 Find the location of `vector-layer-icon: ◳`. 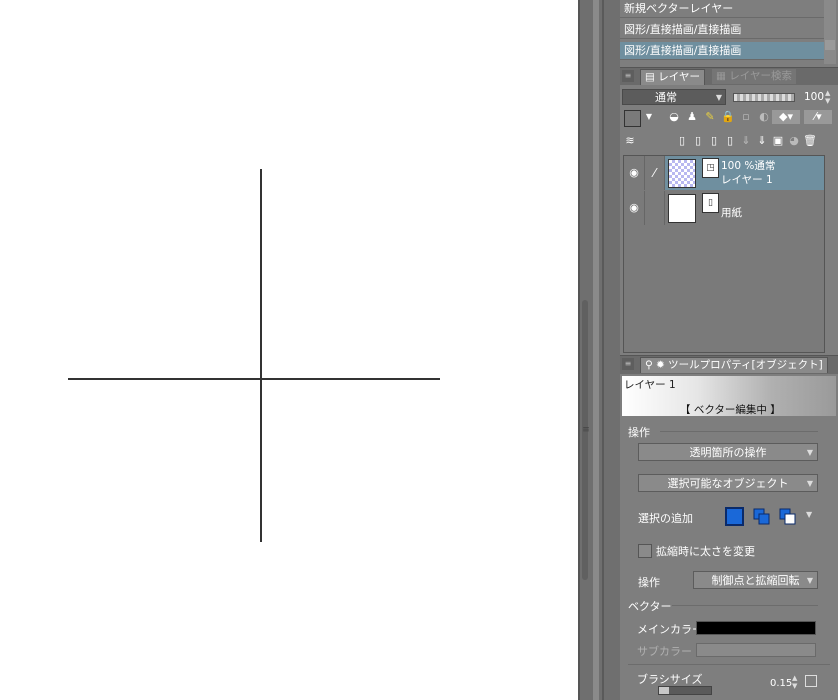

vector-layer-icon: ◳ is located at coordinates (710, 168).